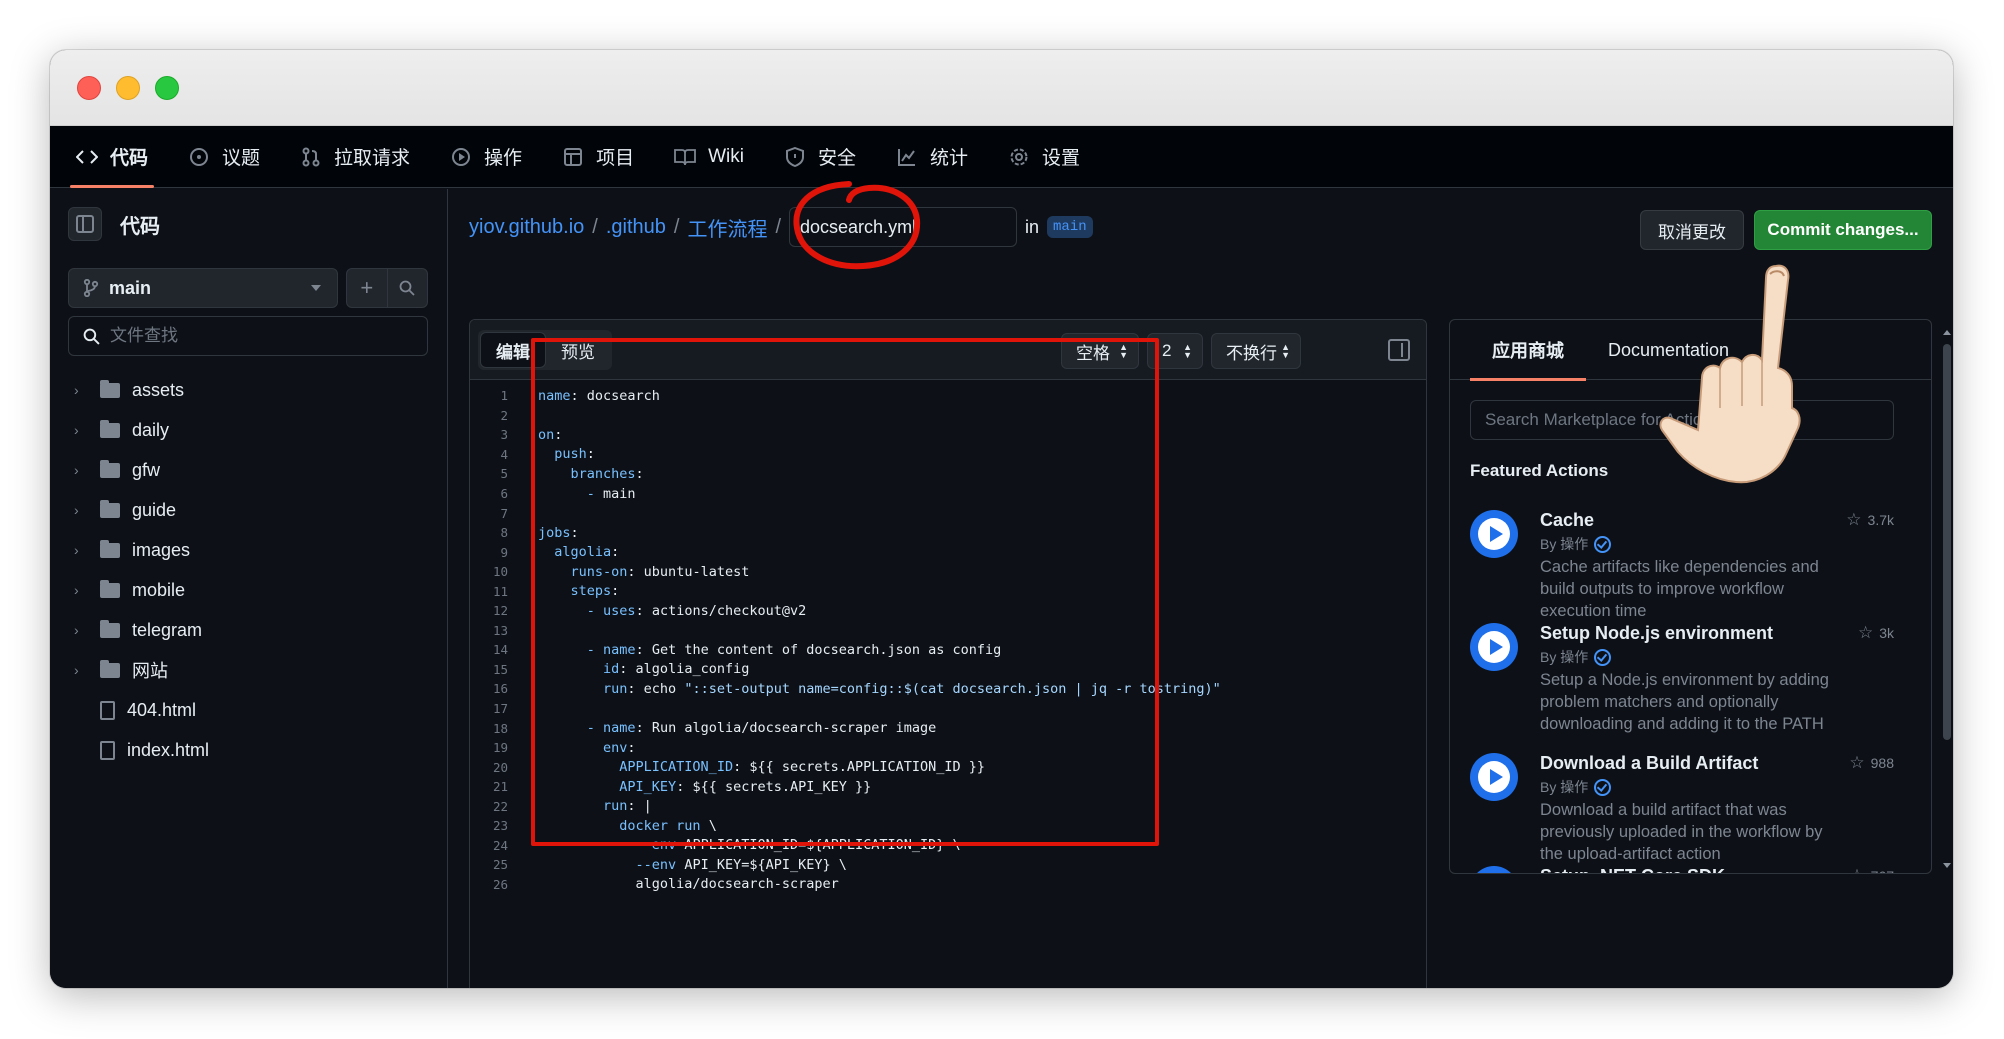 The height and width of the screenshot is (1039, 2004). Describe the element at coordinates (1668, 350) in the screenshot. I see `tab-documentation: Documentation` at that location.